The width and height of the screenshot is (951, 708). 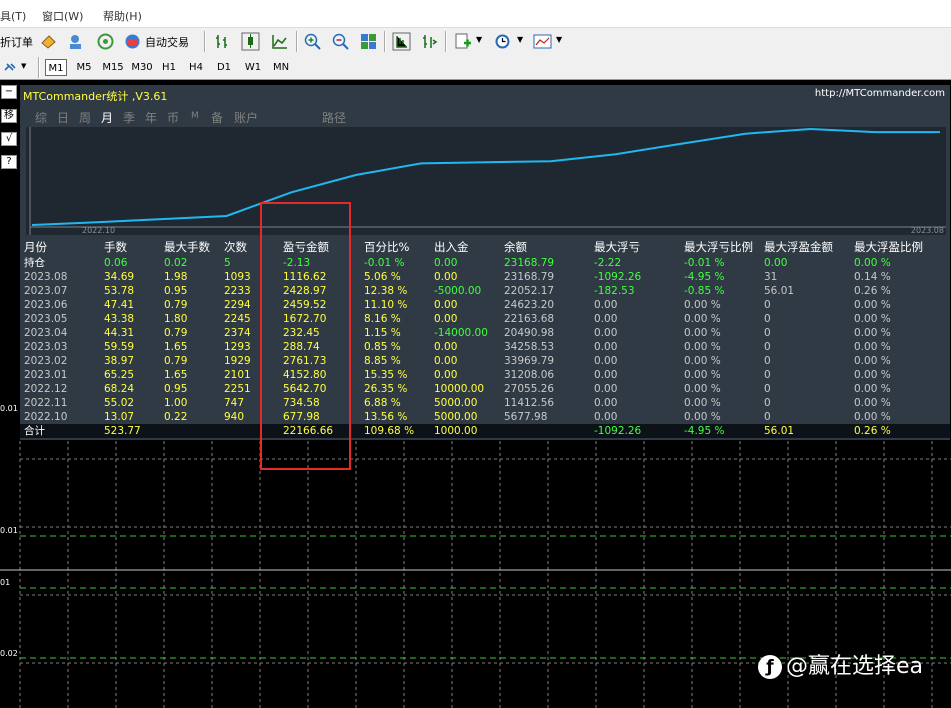 I want to click on bar-chart-icon, so click(x=222, y=41).